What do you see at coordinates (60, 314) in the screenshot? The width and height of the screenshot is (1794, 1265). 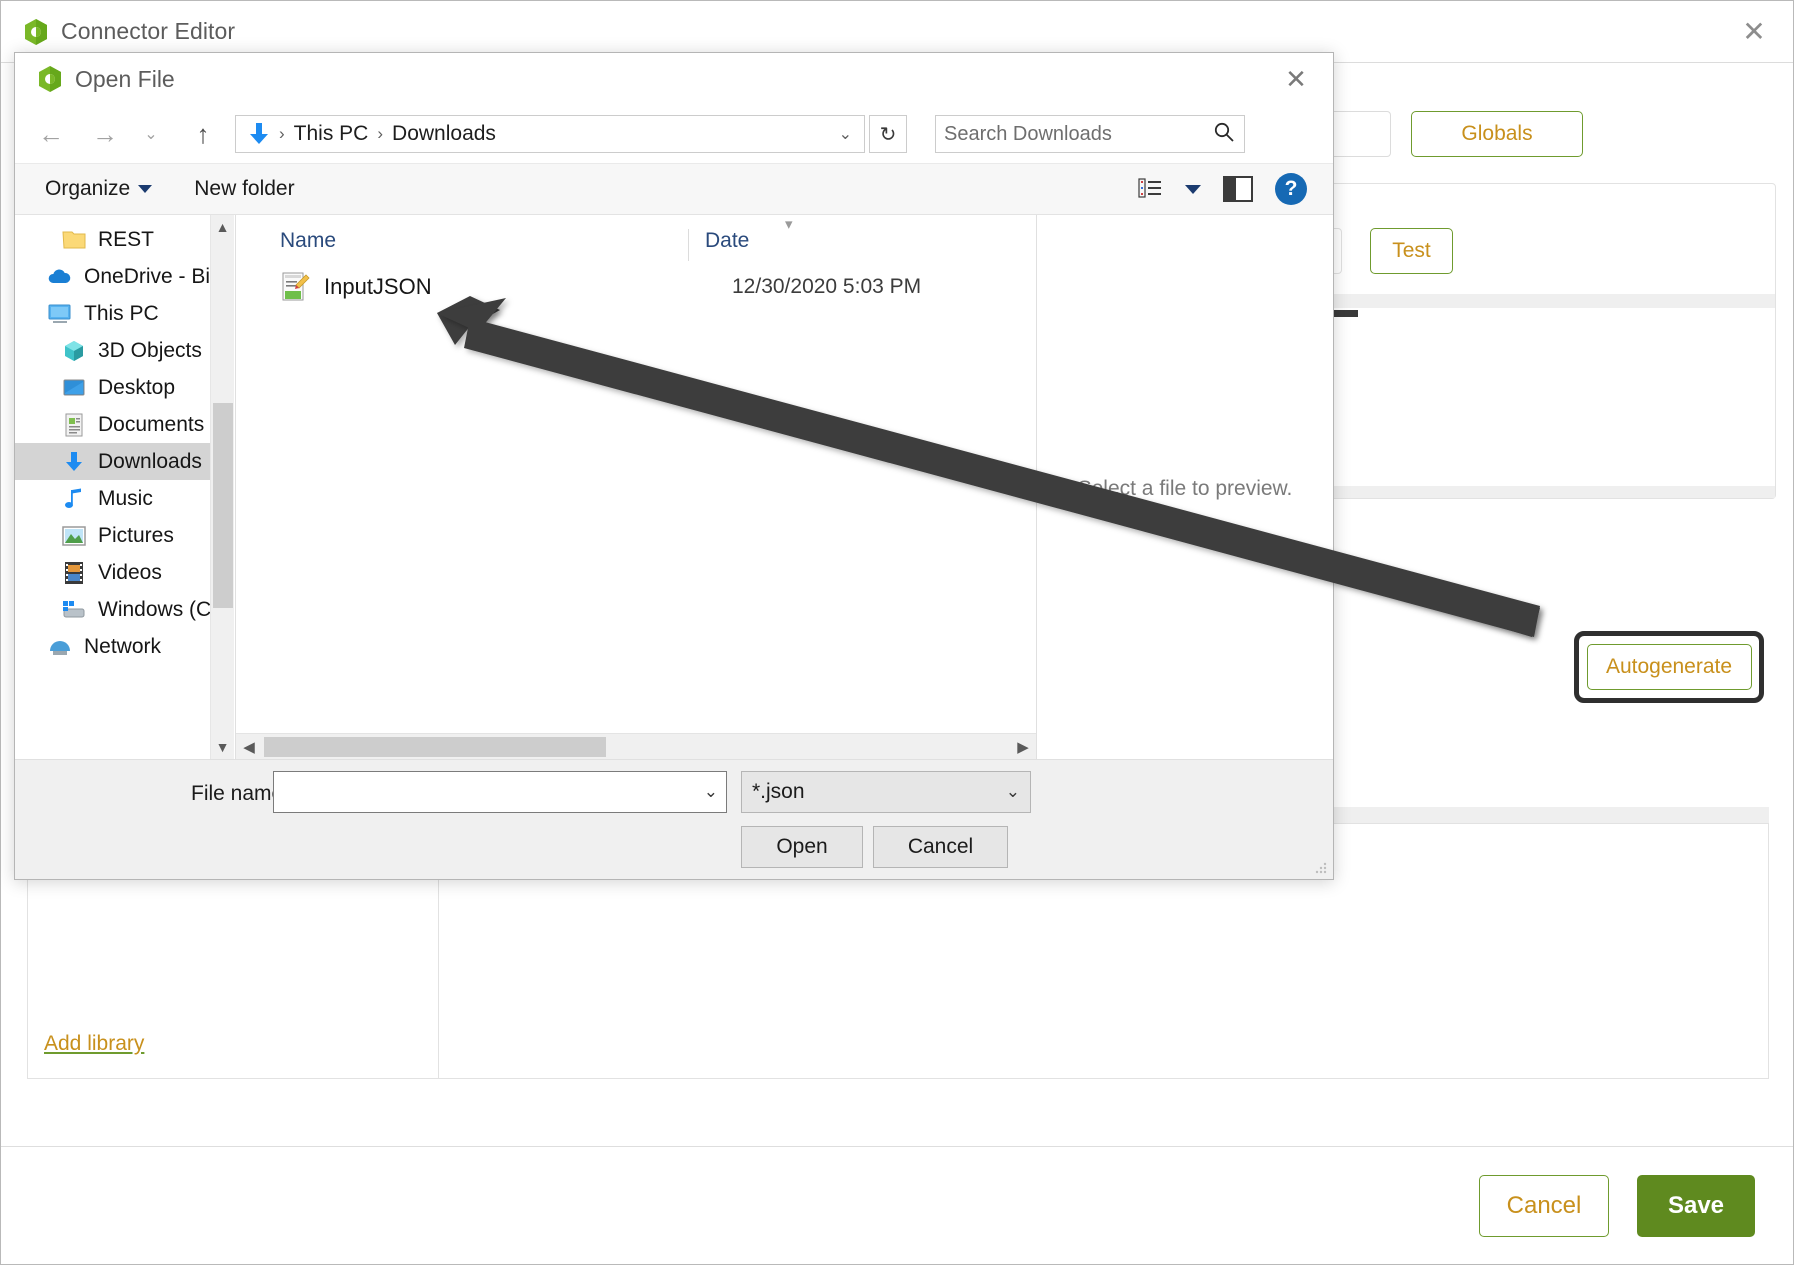 I see `this-pc-icon` at bounding box center [60, 314].